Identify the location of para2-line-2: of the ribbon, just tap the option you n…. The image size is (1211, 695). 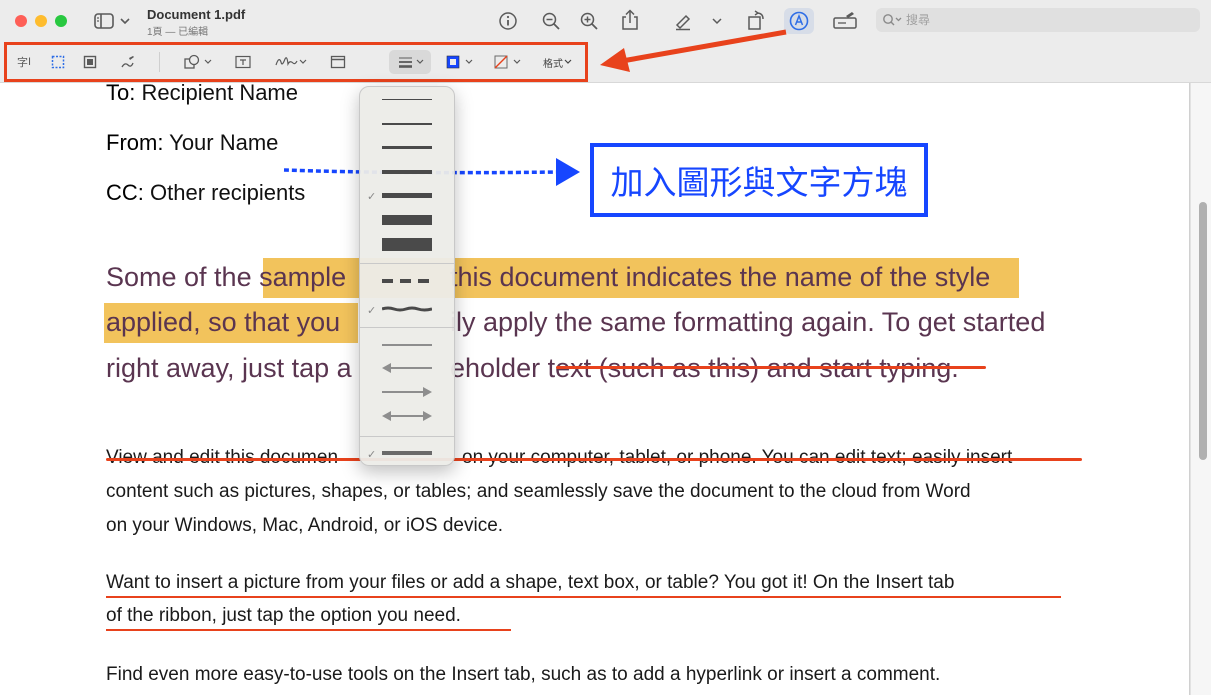
(283, 615).